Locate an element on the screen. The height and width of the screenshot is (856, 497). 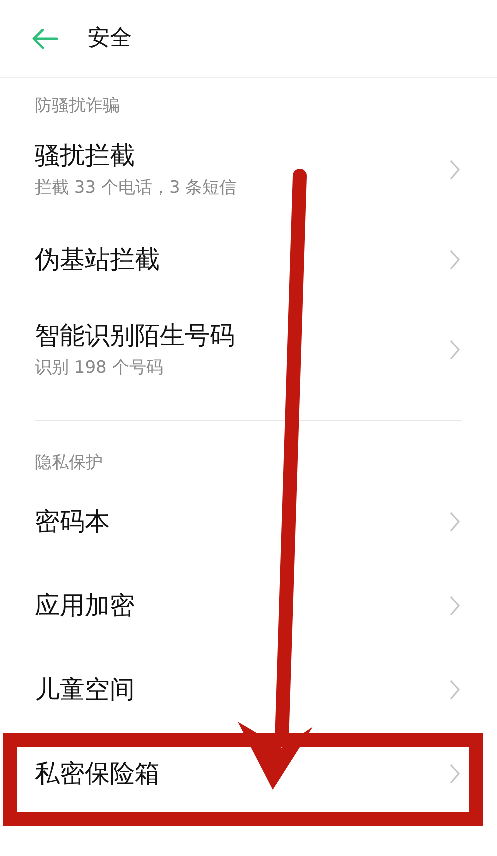
back-arrow-icon is located at coordinates (45, 38).